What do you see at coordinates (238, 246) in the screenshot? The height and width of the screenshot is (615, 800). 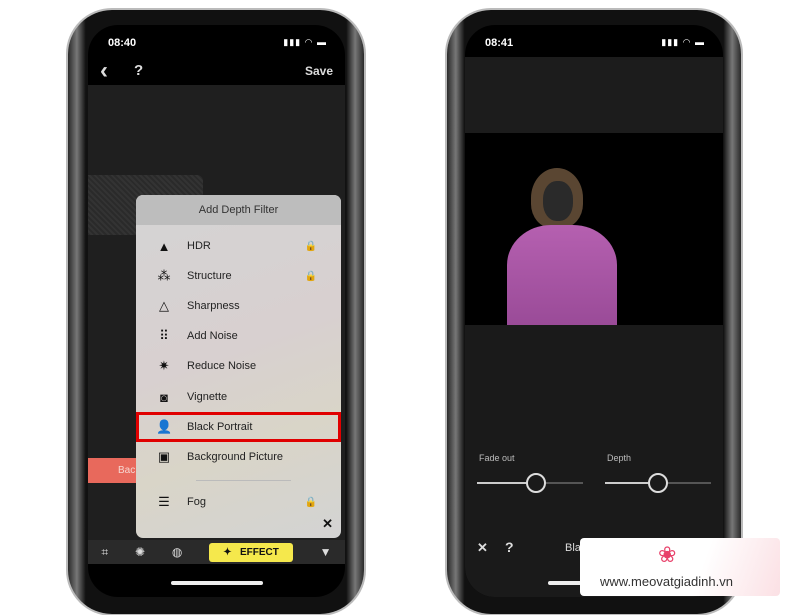 I see `menu-item-hdr: ▲ HDR 🔒` at bounding box center [238, 246].